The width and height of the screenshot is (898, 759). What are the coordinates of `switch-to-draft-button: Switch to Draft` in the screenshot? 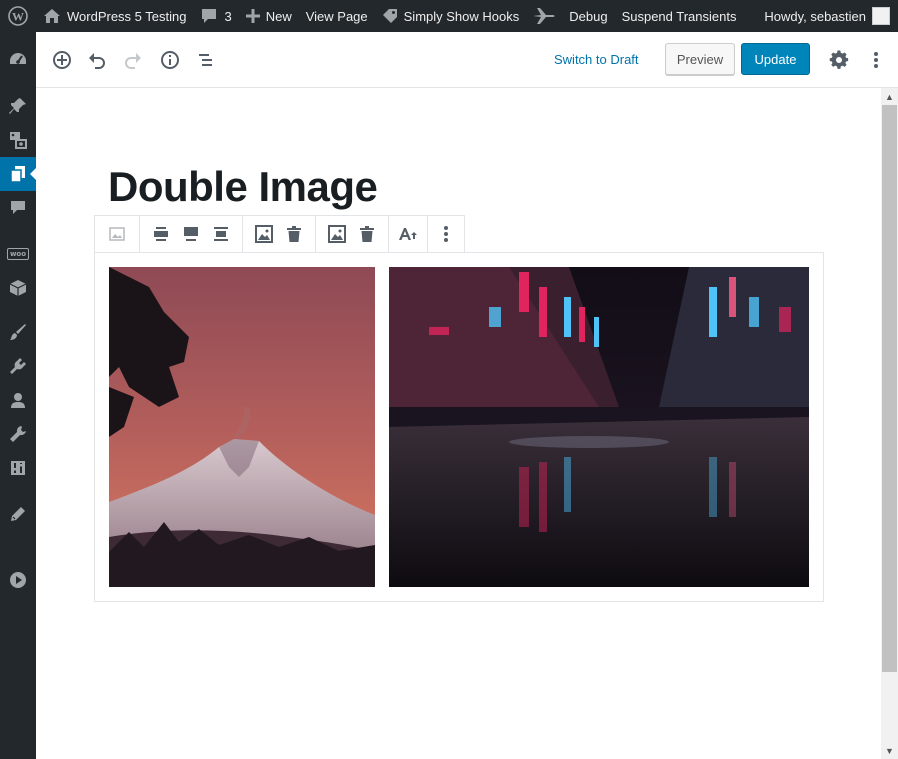 It's located at (596, 59).